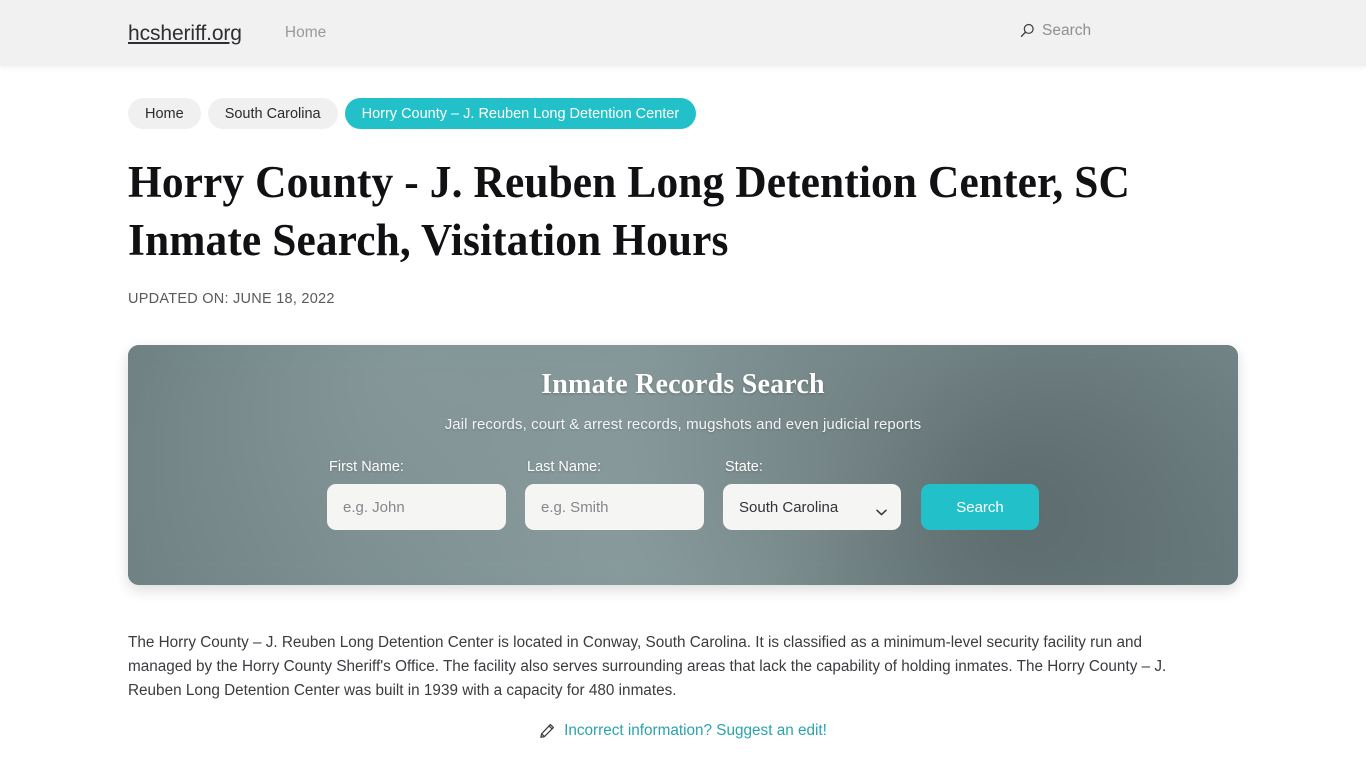  I want to click on state-label: State:, so click(744, 467).